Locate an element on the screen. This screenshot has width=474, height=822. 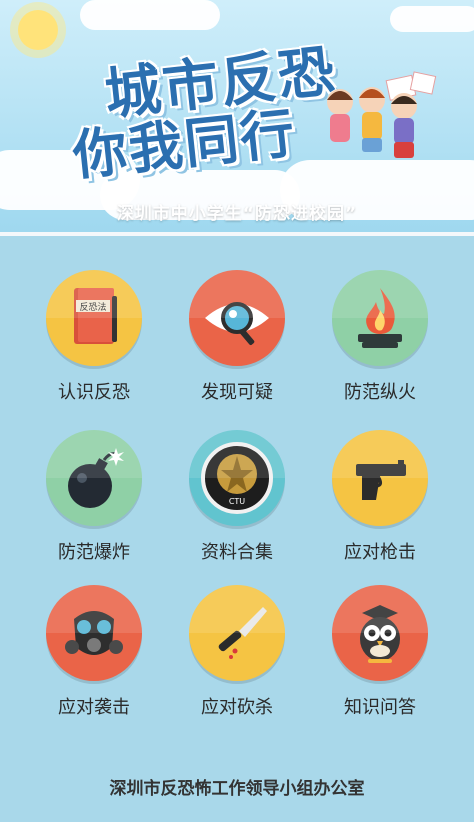
subtitle-bar: 深圳市中小学生“防恐进校园” is located at coordinates (237, 211).